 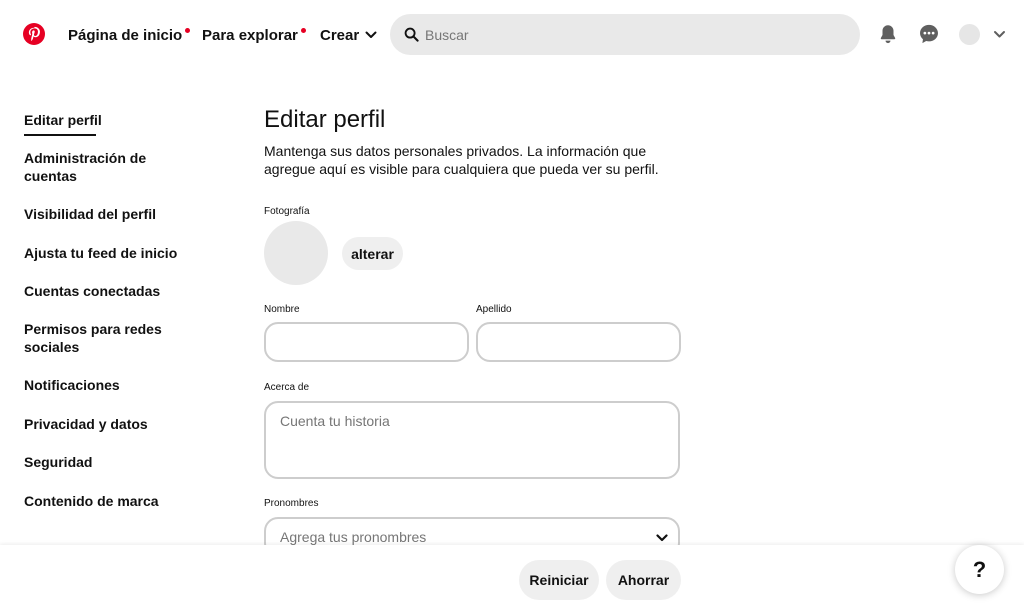 What do you see at coordinates (929, 34) in the screenshot?
I see `chat-icon` at bounding box center [929, 34].